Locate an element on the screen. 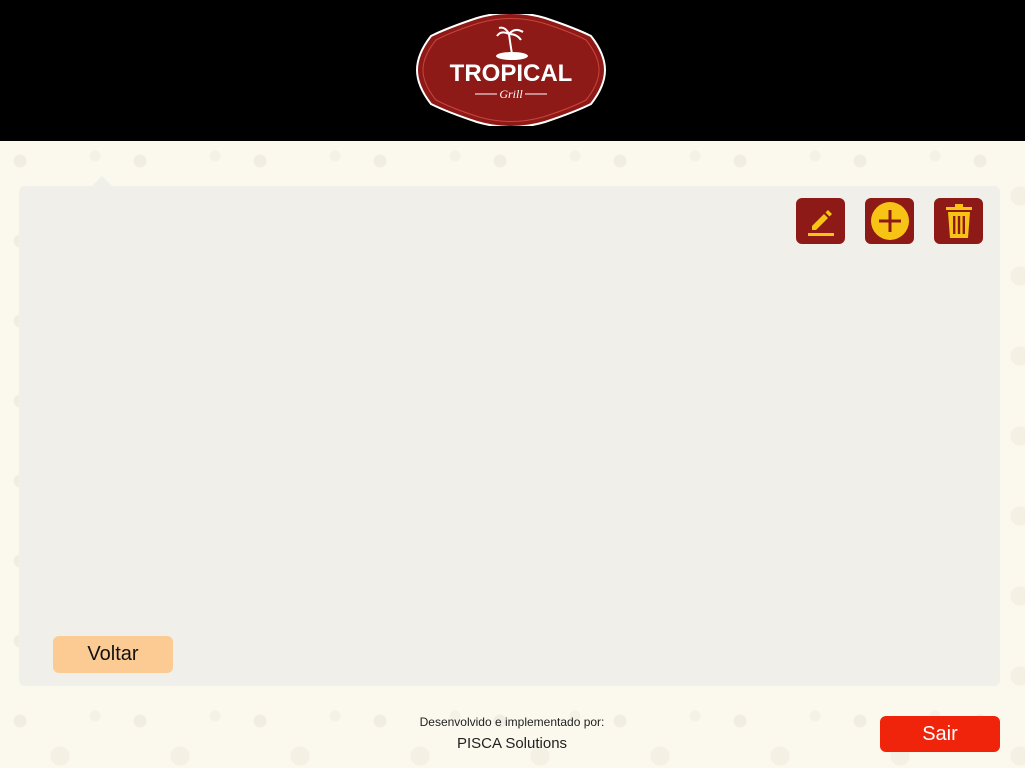  company-name: PISCA Solutions is located at coordinates (512, 743).